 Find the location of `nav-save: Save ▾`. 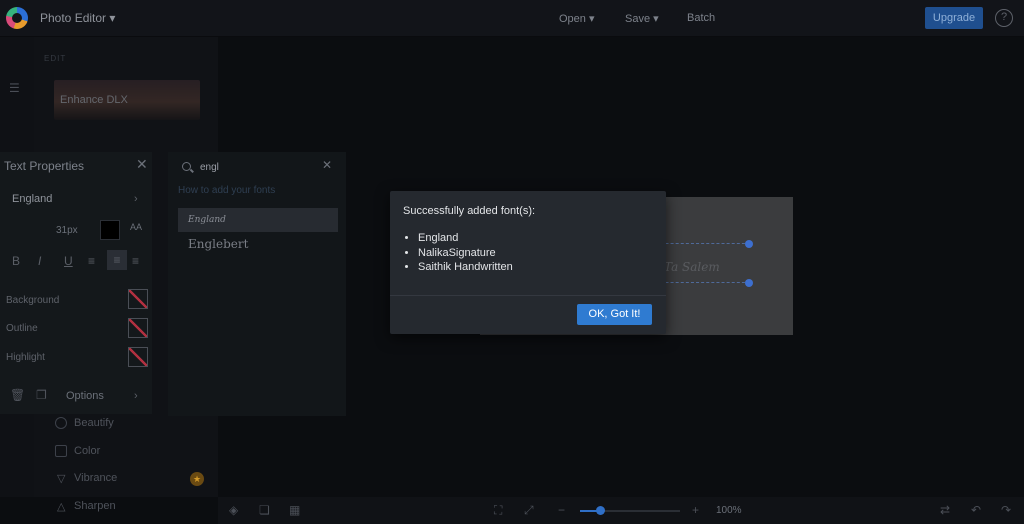

nav-save: Save ▾ is located at coordinates (642, 18).